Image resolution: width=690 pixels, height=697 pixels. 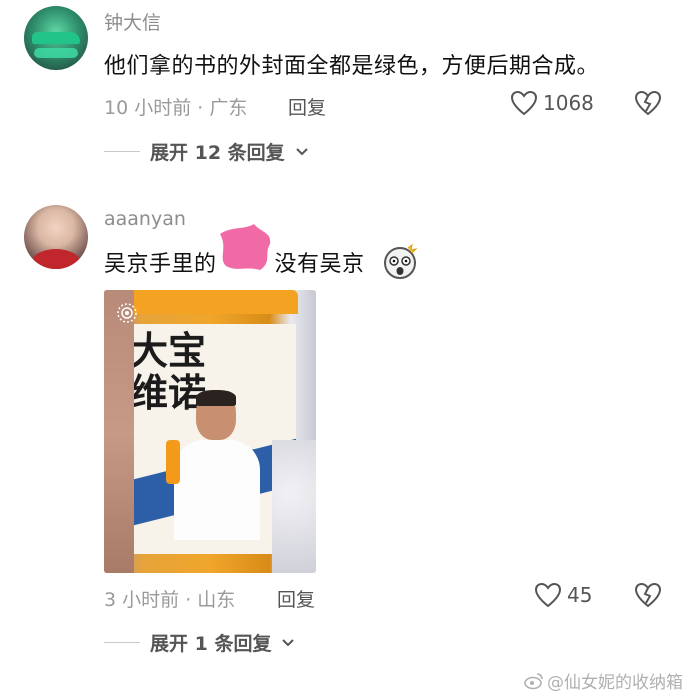 I want to click on hand, so click(x=119, y=431).